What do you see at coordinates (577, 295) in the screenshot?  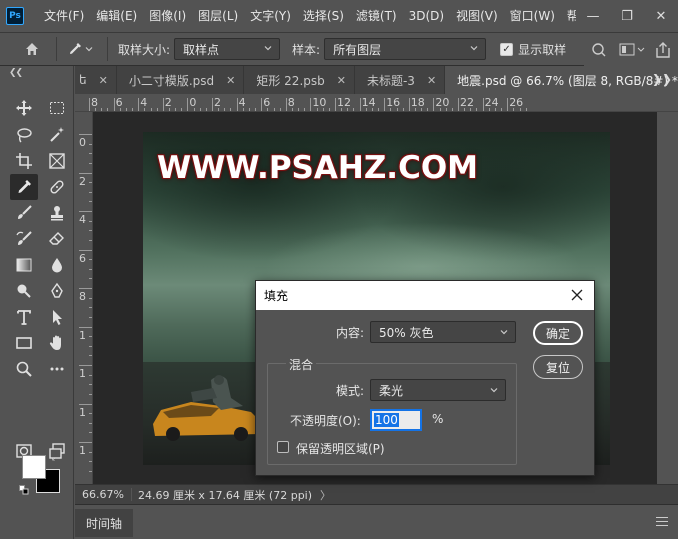 I see `close-icon` at bounding box center [577, 295].